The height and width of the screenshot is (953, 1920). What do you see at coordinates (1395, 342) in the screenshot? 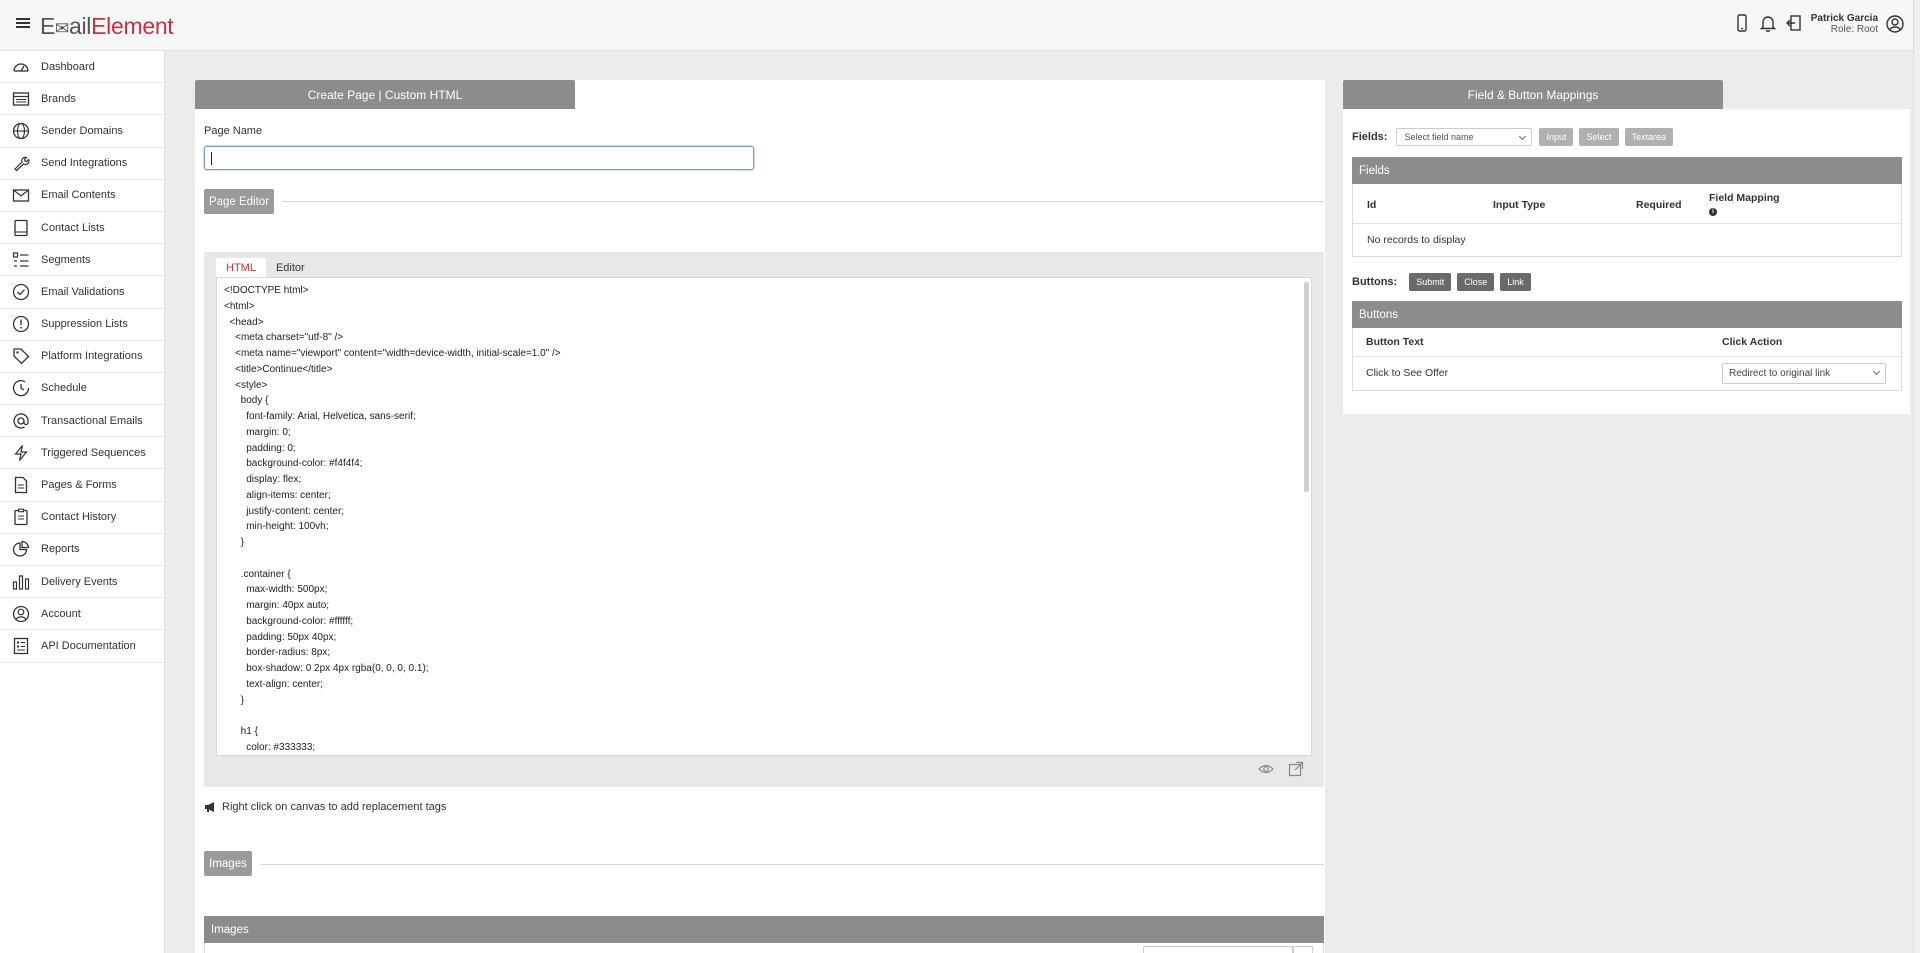
I see `column-header: Button Text` at bounding box center [1395, 342].